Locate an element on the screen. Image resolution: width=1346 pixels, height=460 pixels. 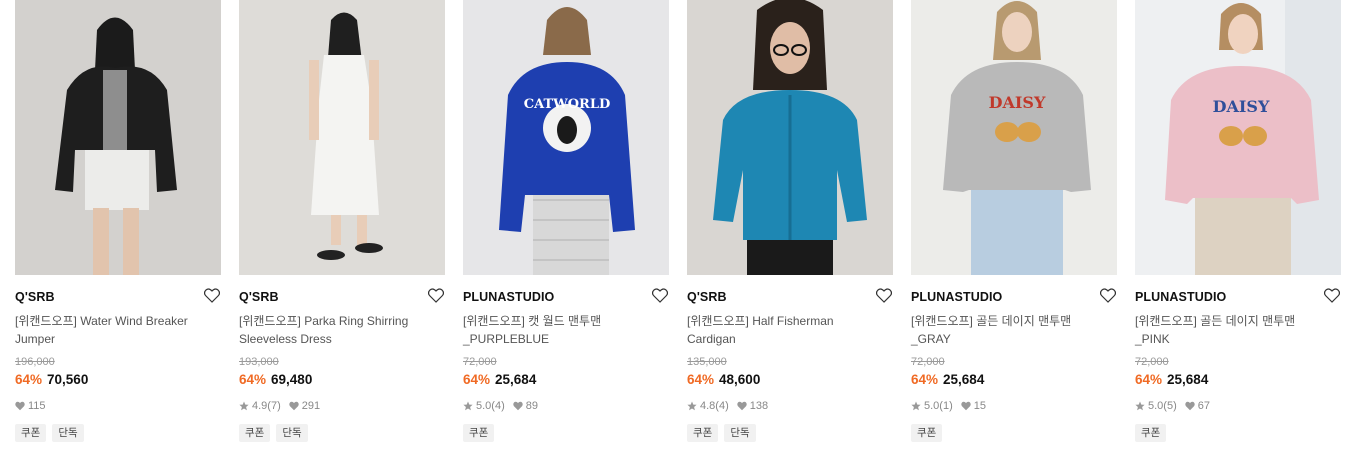
product-name-line2: Sleeveless Dress is located at coordinates (285, 339).